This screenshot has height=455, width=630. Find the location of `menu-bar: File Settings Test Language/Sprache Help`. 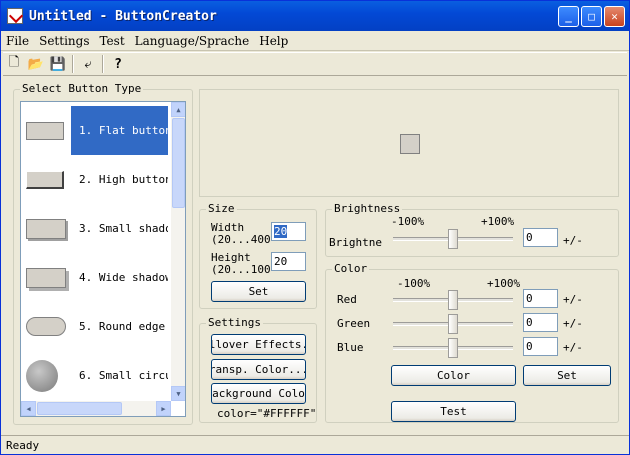

menu-bar: File Settings Test Language/Sprache Help is located at coordinates (315, 41).